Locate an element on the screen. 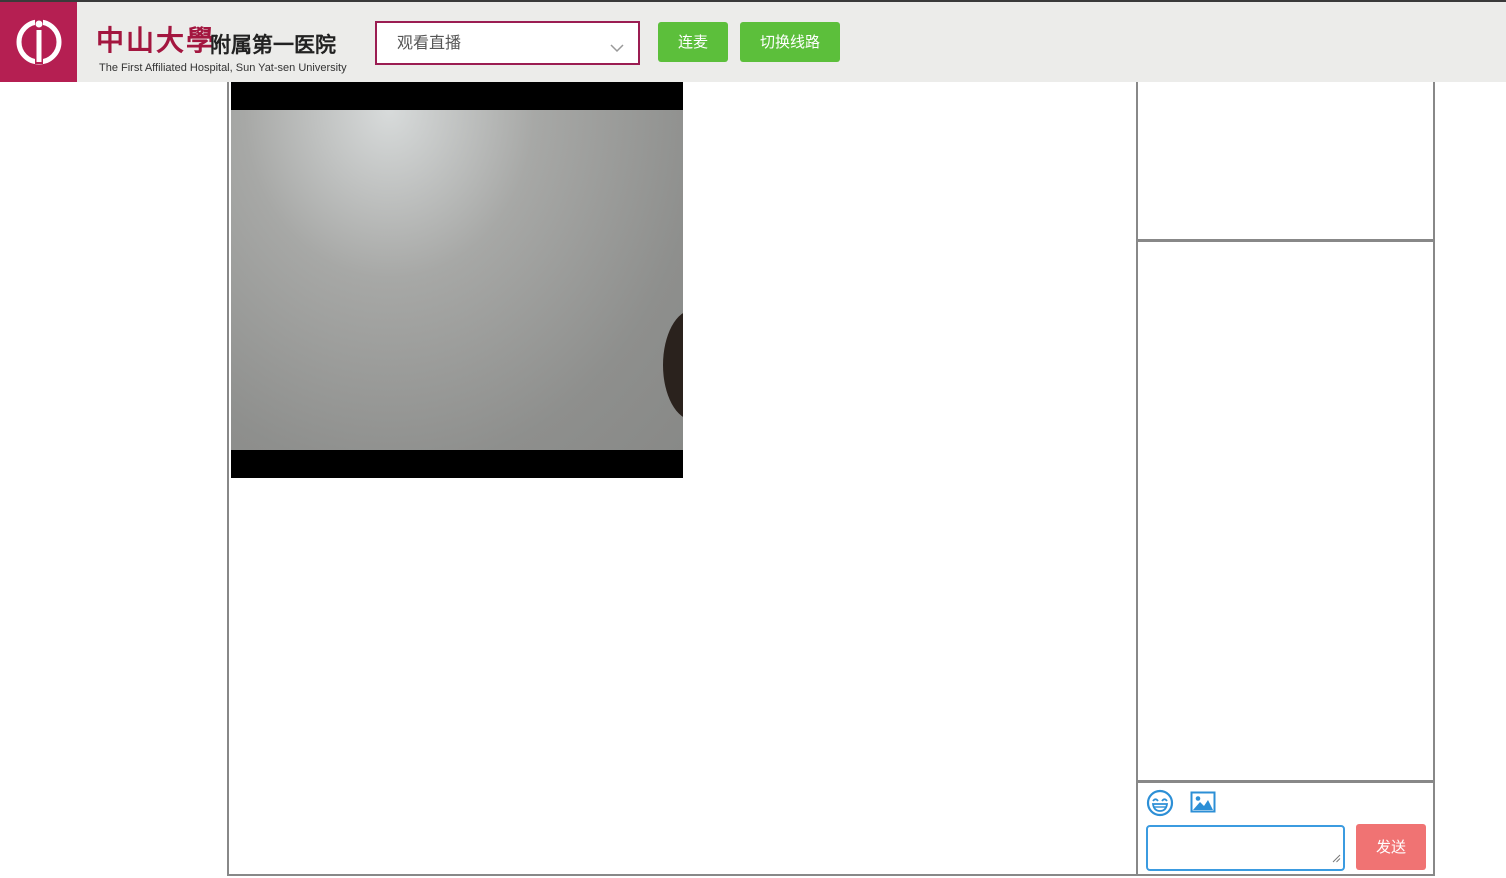  video-frame is located at coordinates (457, 280).